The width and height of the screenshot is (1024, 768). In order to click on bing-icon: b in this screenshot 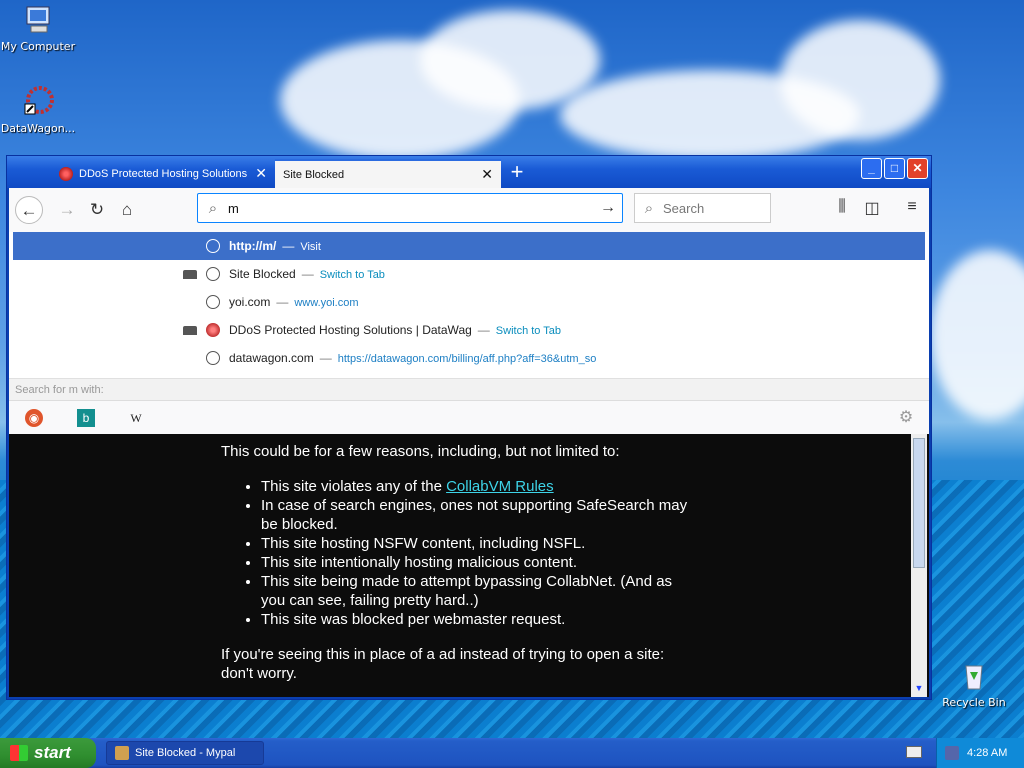, I will do `click(86, 418)`.